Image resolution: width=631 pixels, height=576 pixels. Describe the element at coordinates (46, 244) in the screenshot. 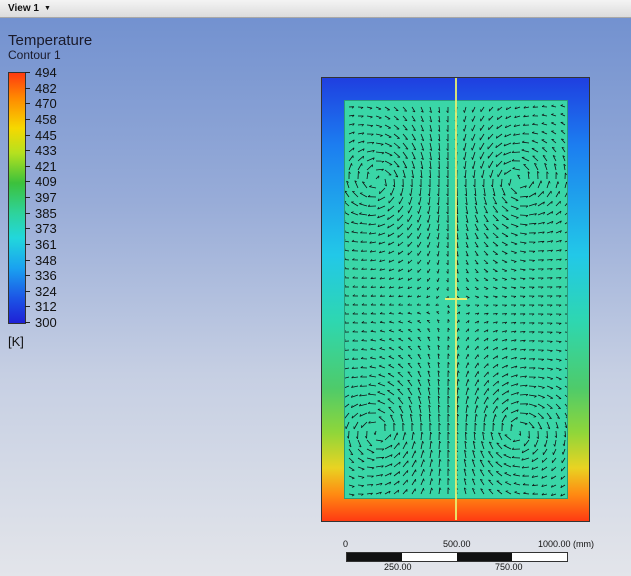

I see `legend-value: 361` at that location.